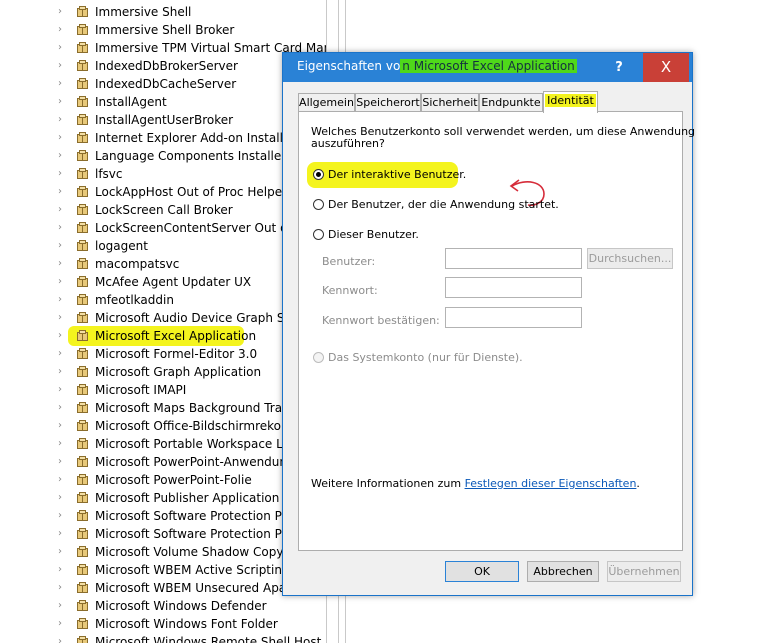  Describe the element at coordinates (163, 84) in the screenshot. I see `tree-item: › IndexedDbCacheServer` at that location.